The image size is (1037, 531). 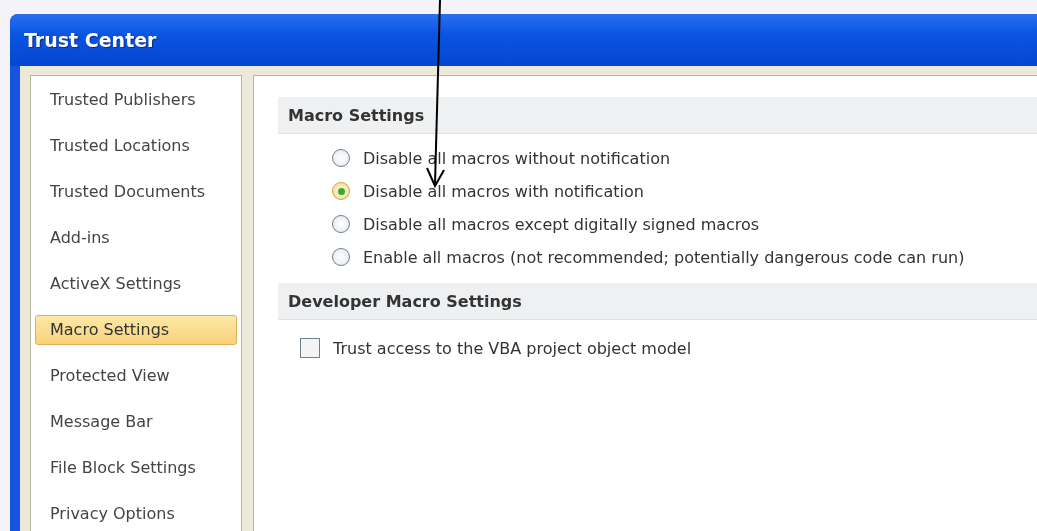 What do you see at coordinates (405, 301) in the screenshot?
I see `section-title: Developer Macro Settings` at bounding box center [405, 301].